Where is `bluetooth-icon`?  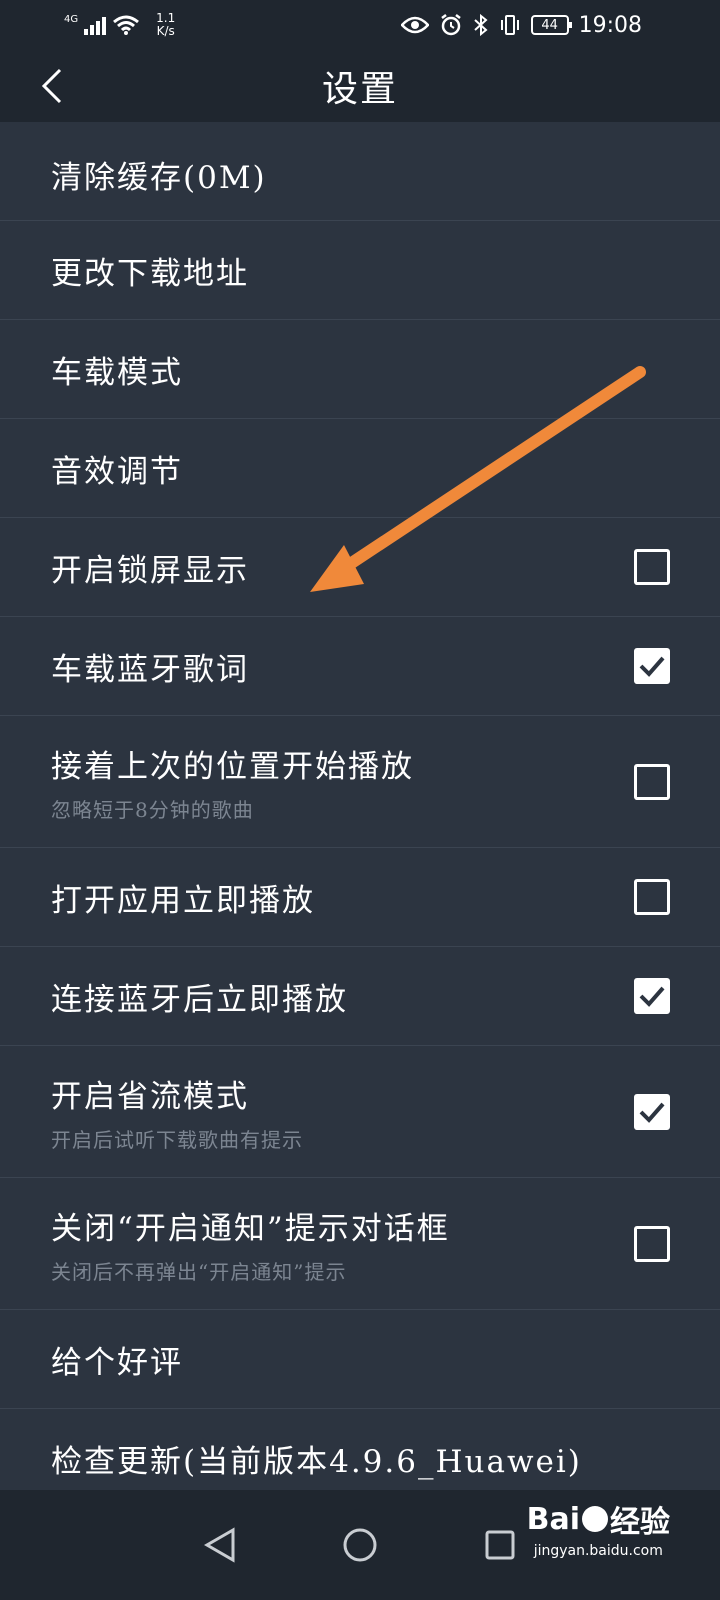 bluetooth-icon is located at coordinates (480, 25).